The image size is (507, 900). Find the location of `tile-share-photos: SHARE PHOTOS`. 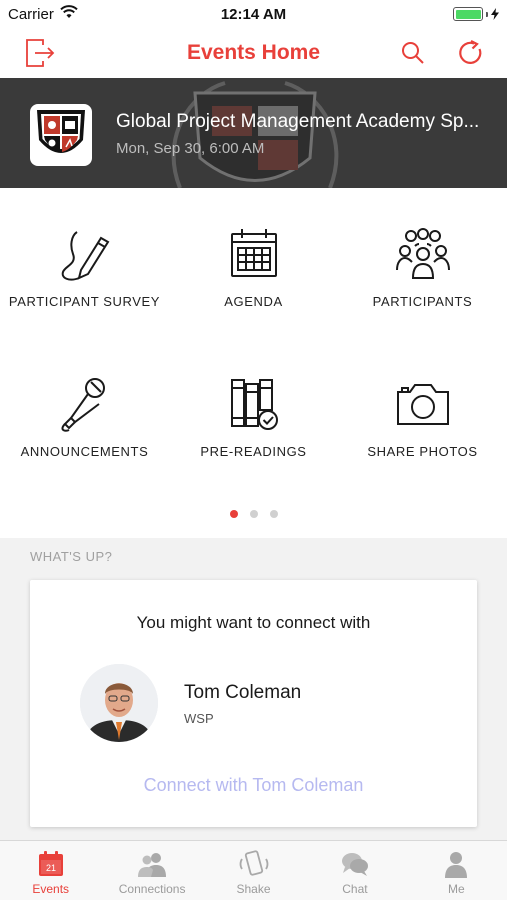

tile-share-photos: SHARE PHOTOS is located at coordinates (422, 413).